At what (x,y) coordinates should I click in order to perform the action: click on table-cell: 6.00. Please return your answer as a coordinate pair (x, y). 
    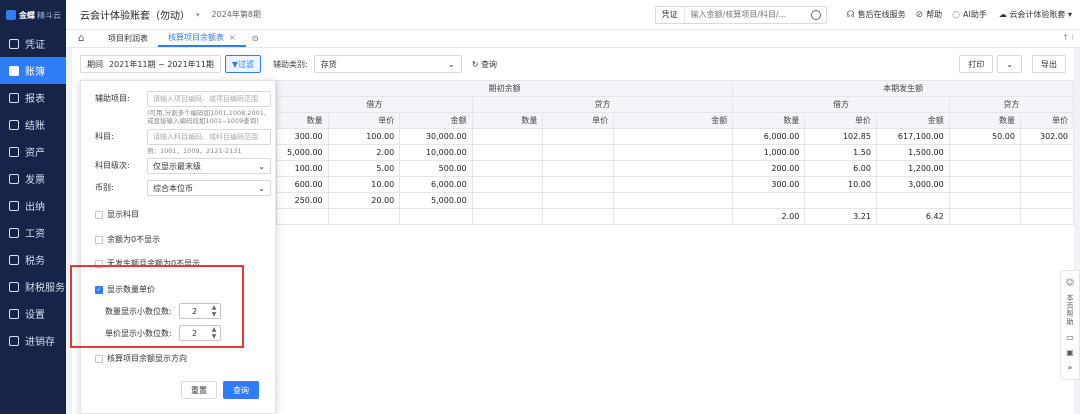
    Looking at the image, I should click on (840, 168).